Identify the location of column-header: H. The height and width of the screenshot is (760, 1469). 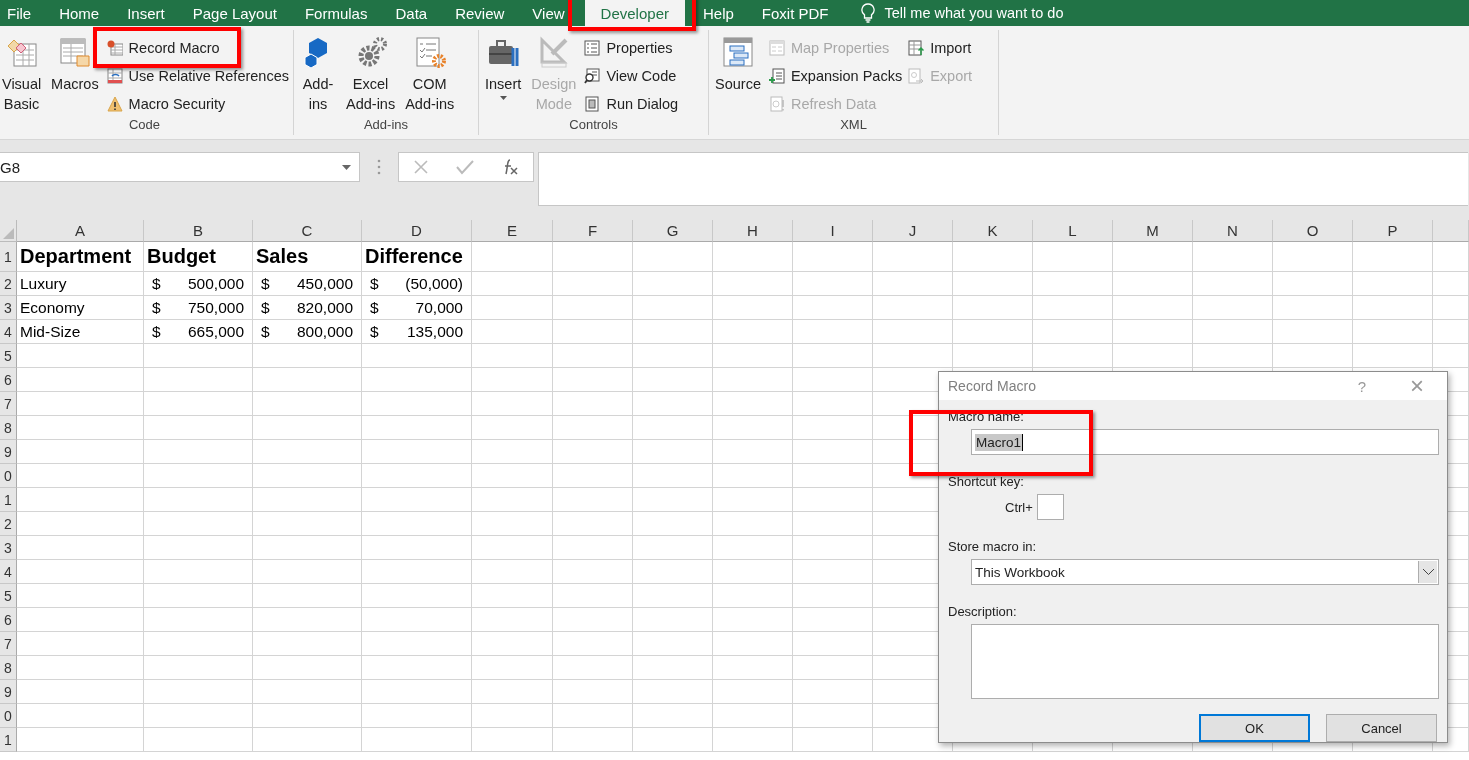
(753, 231).